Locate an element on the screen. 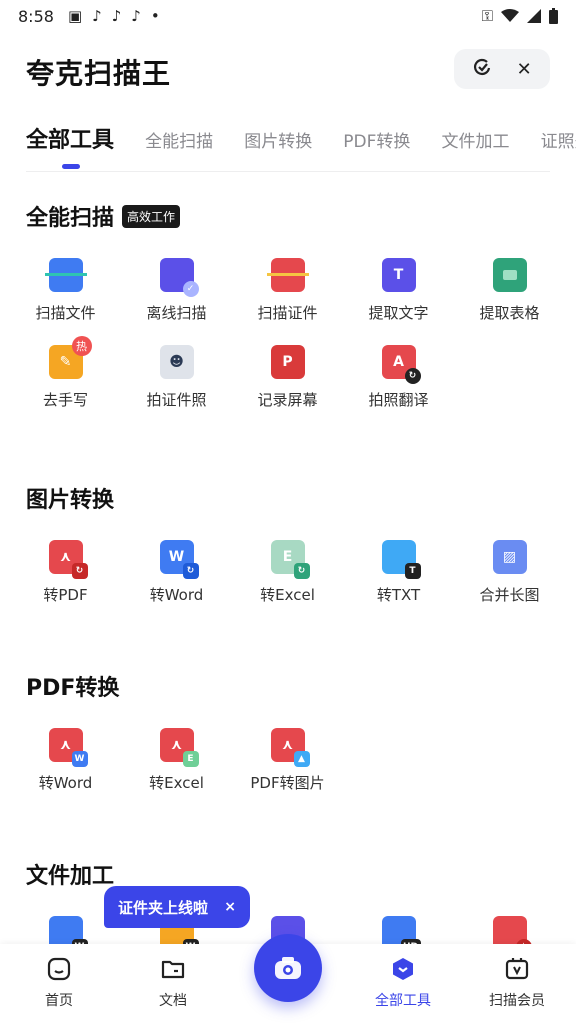  tab-divider is located at coordinates (288, 171).